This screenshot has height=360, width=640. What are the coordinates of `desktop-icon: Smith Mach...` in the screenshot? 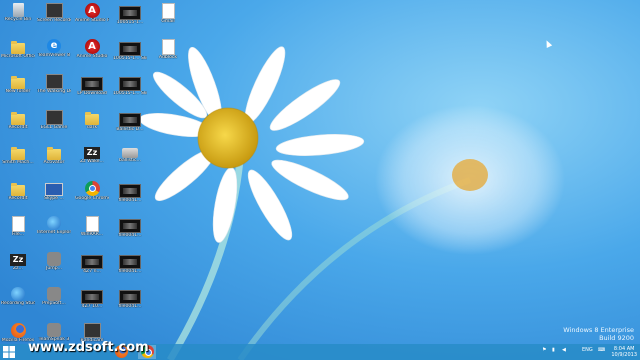 It's located at (18, 155).